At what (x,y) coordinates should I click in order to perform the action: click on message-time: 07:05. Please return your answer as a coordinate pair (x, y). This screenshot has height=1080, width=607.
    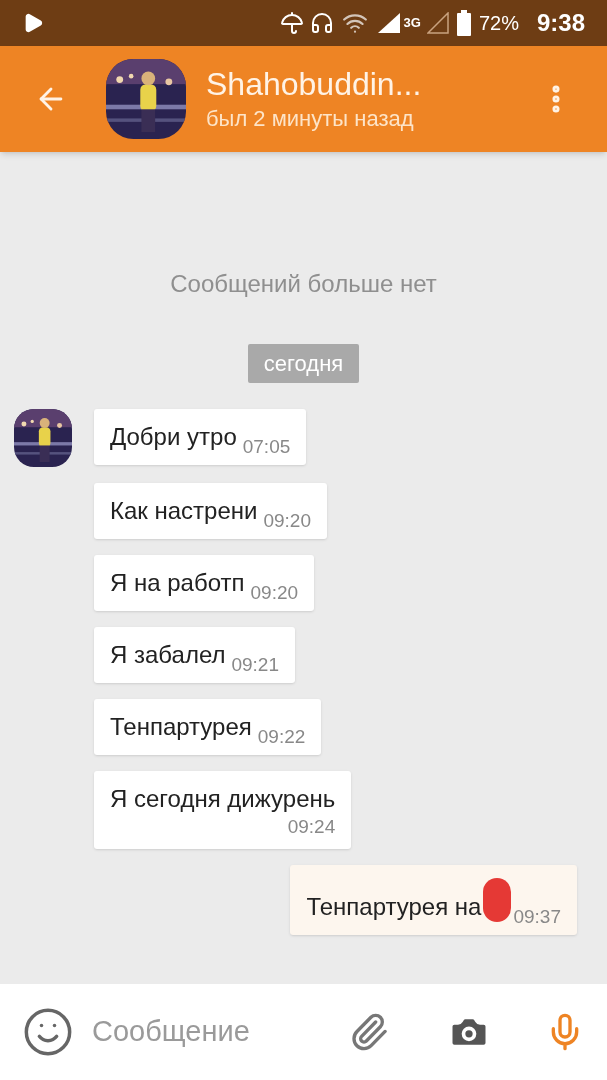
    Looking at the image, I should click on (266, 447).